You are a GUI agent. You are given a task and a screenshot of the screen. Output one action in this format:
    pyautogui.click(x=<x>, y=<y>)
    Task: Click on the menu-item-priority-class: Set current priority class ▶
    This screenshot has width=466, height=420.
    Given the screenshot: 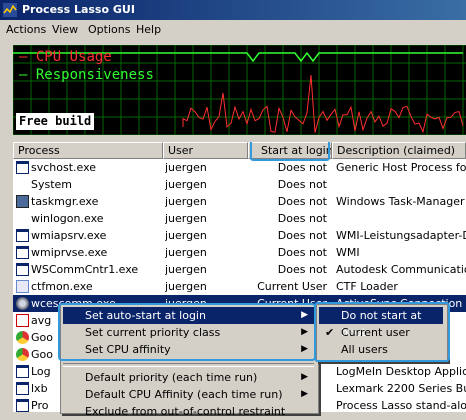 What is the action you would take?
    pyautogui.click(x=188, y=332)
    